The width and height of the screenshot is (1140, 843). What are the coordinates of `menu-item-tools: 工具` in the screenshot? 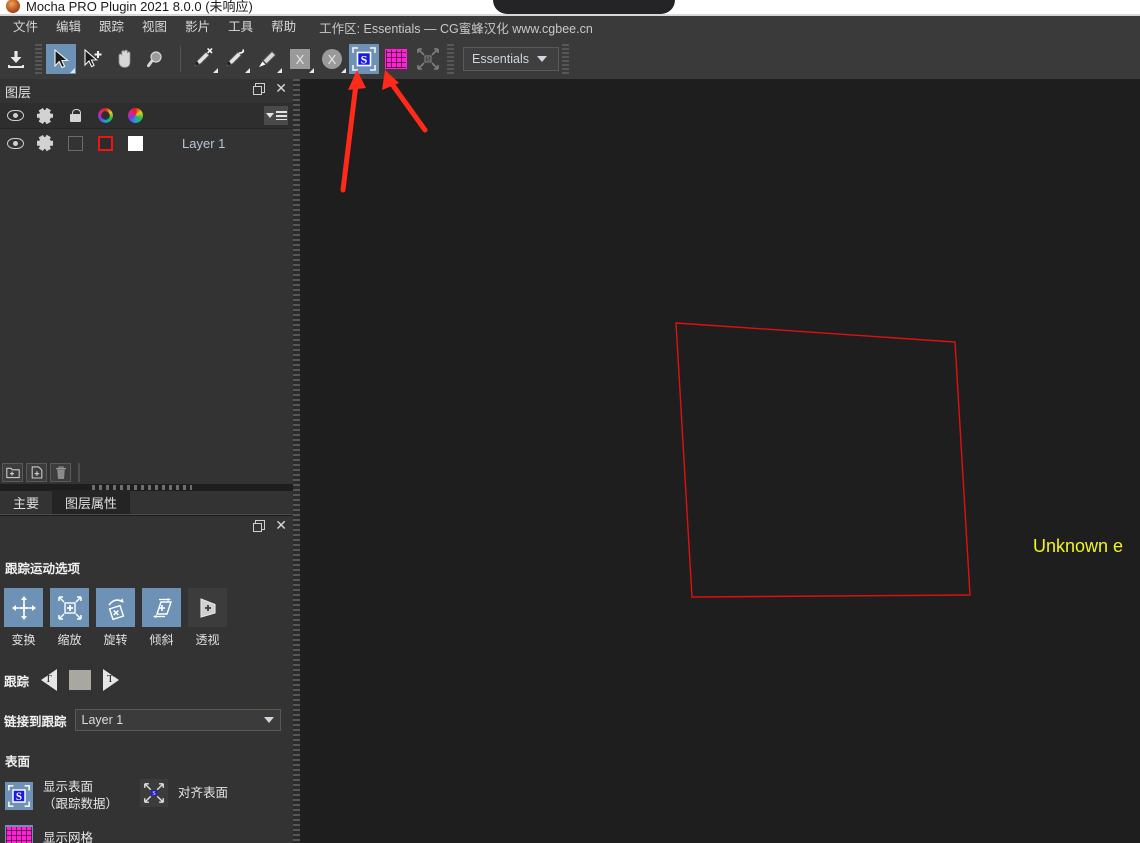 It's located at (240, 27).